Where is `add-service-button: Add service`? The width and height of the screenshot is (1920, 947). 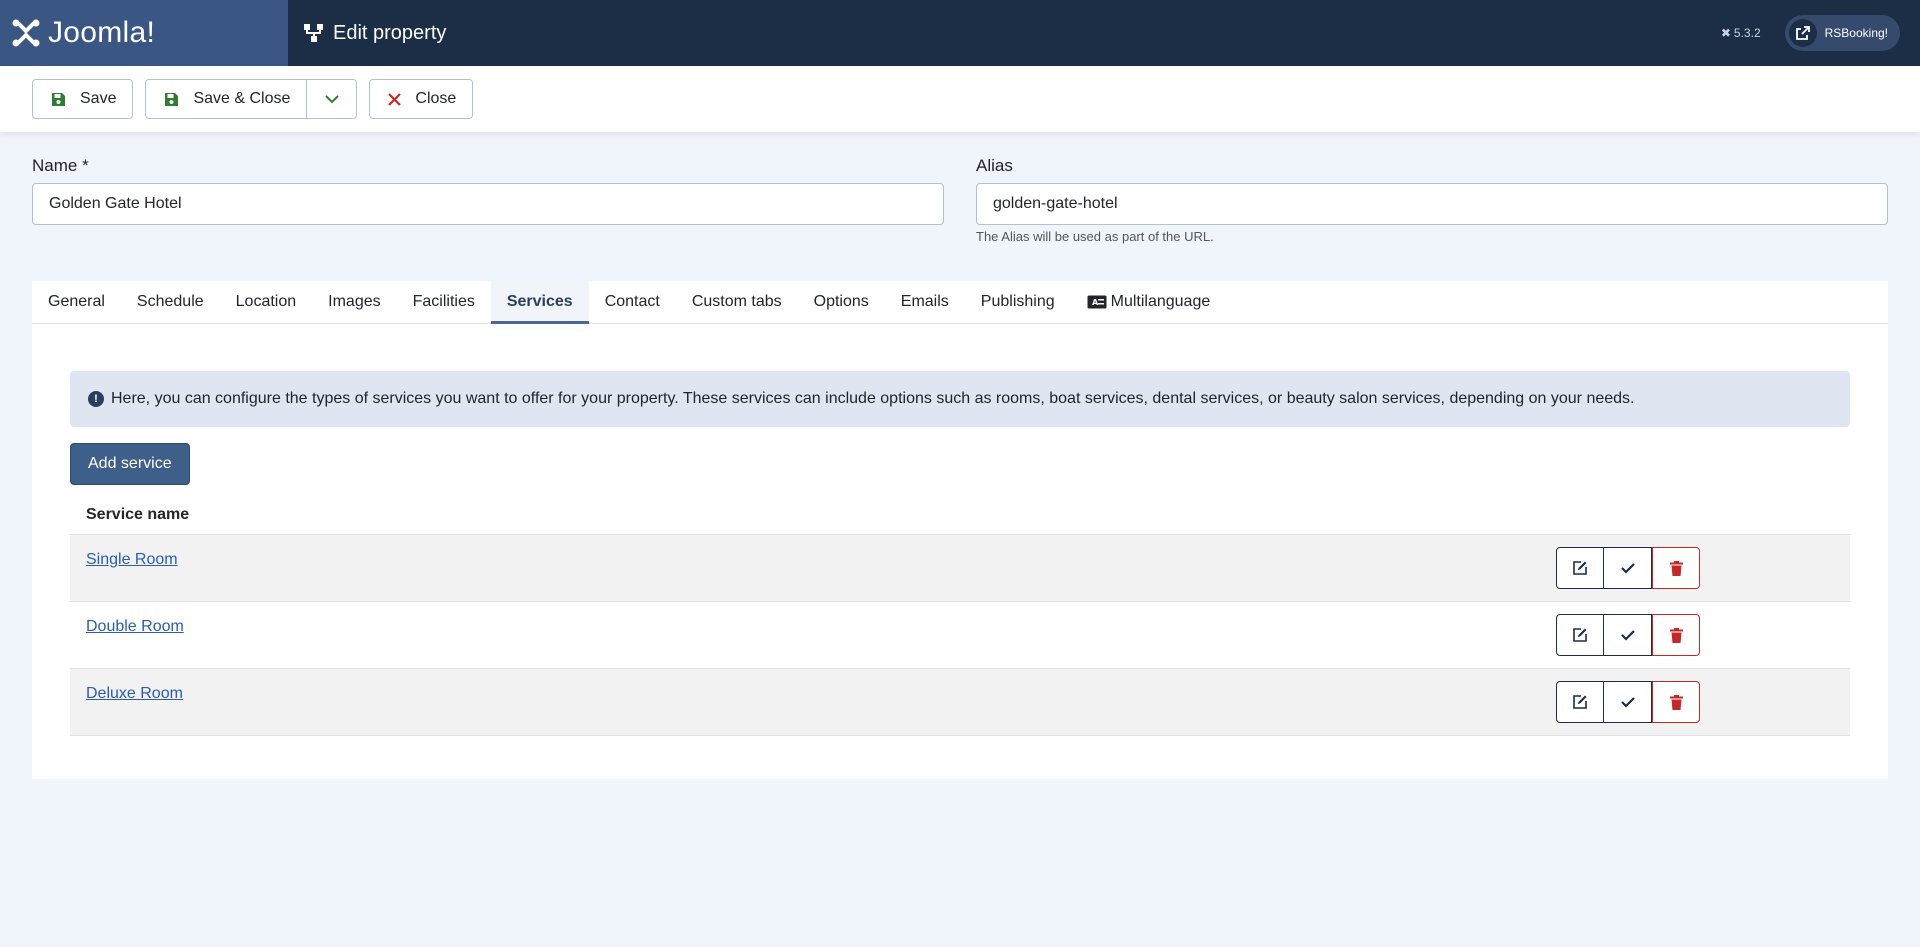 add-service-button: Add service is located at coordinates (130, 464).